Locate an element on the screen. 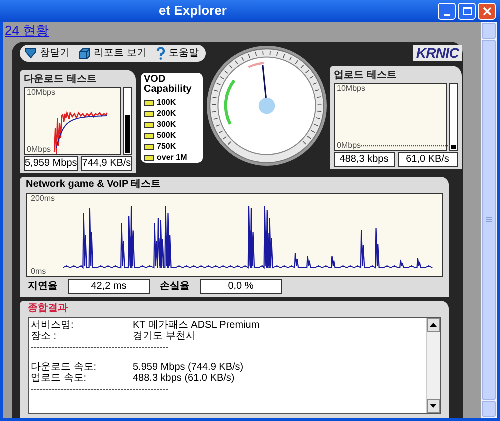 The height and width of the screenshot is (421, 500). toolbar-button: 도움말 is located at coordinates (177, 53).